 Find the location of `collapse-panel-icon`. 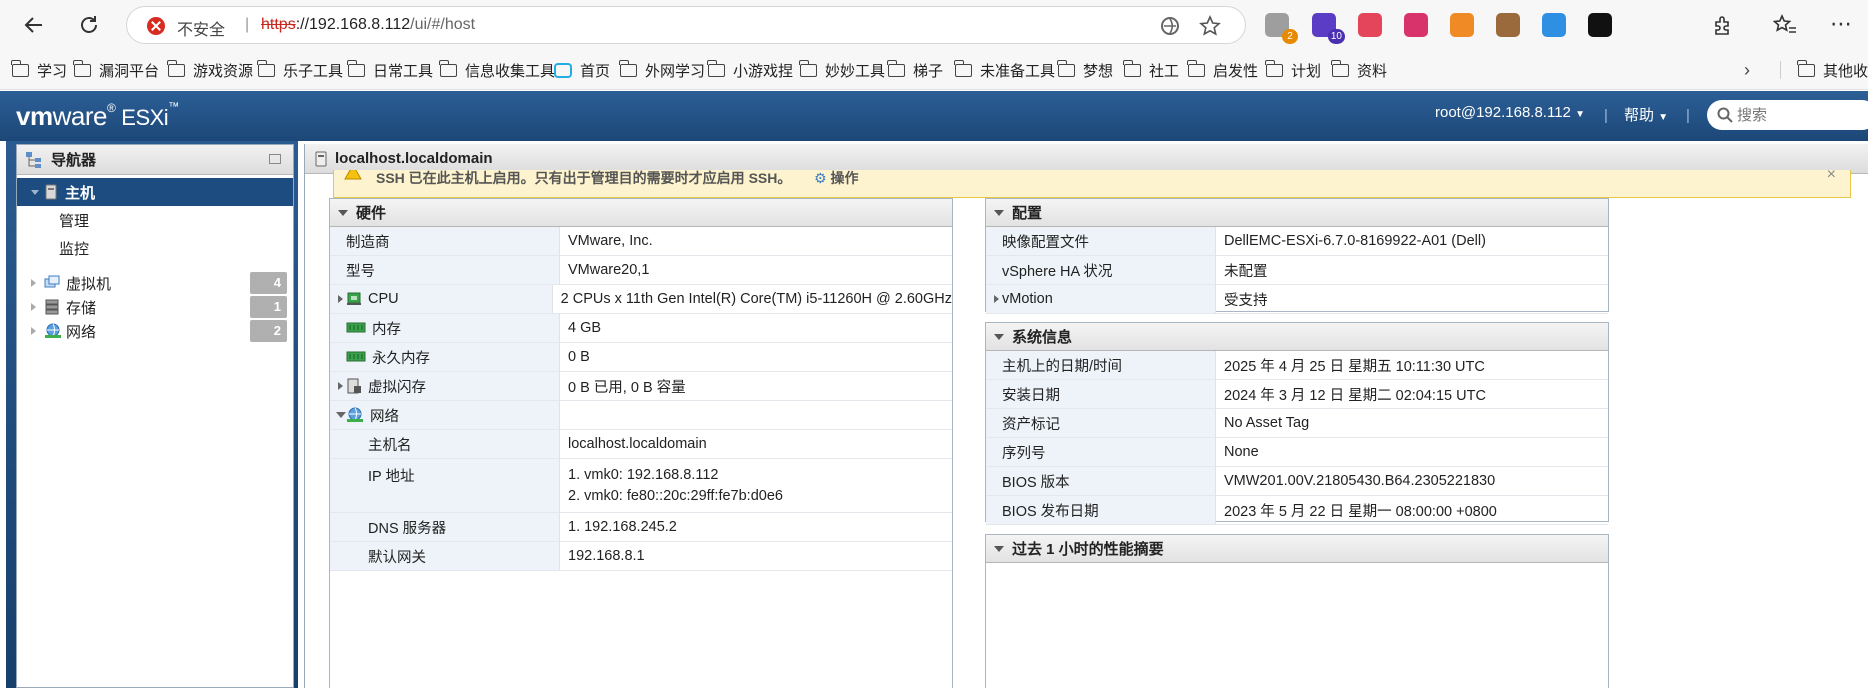

collapse-panel-icon is located at coordinates (275, 159).